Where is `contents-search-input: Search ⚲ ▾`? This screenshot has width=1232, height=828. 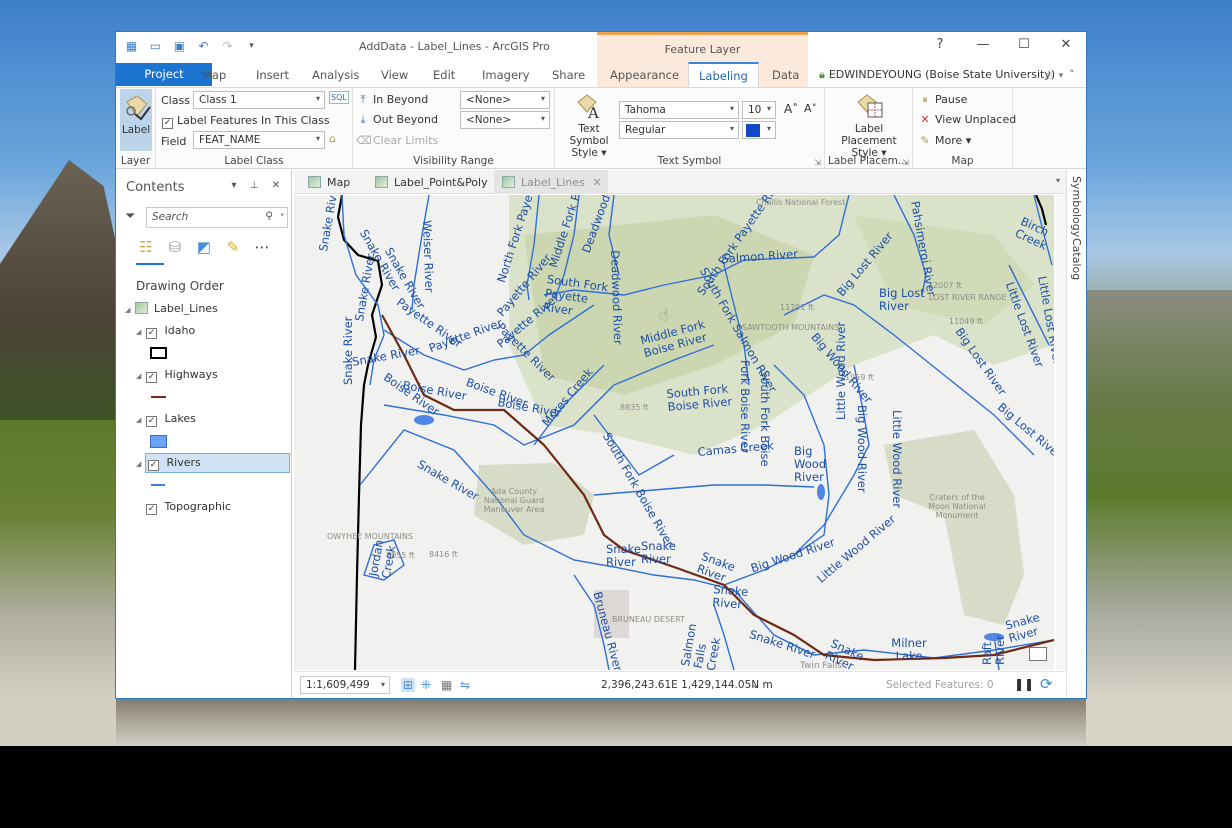
contents-search-input: Search ⚲ ▾ is located at coordinates (217, 217).